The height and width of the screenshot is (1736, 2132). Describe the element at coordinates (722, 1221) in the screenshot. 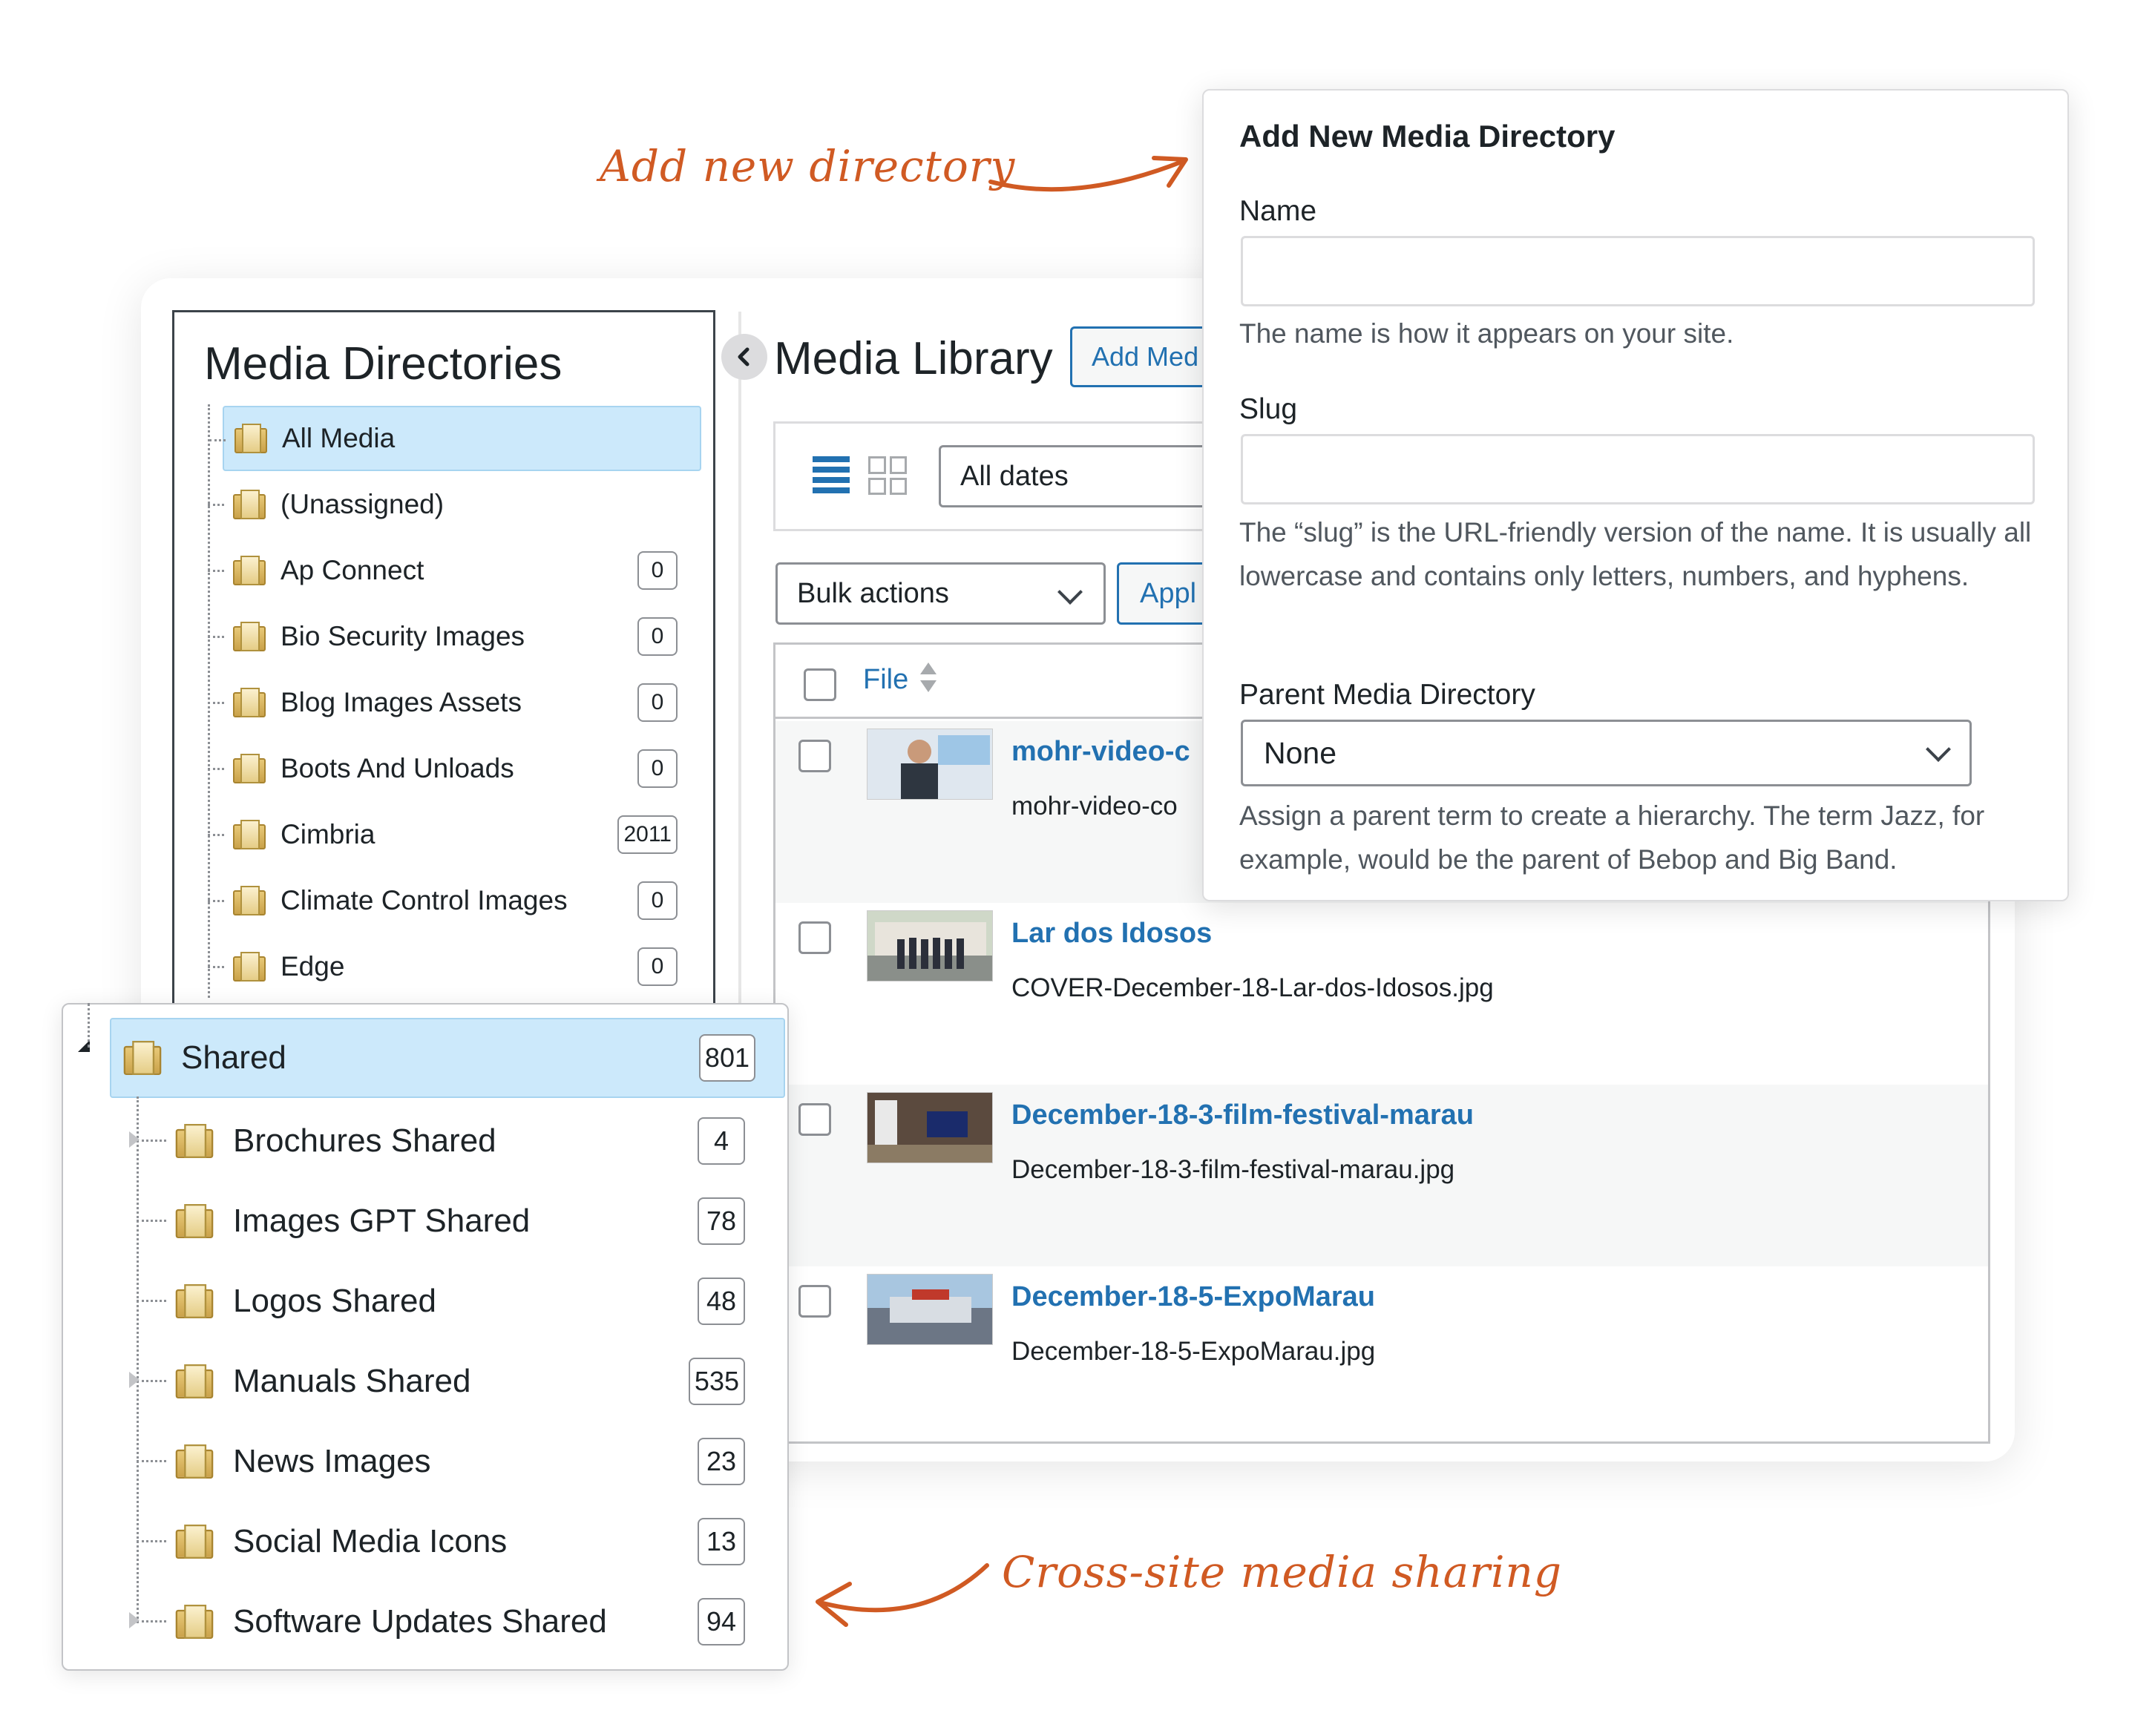

I see `count-badge: 78` at that location.